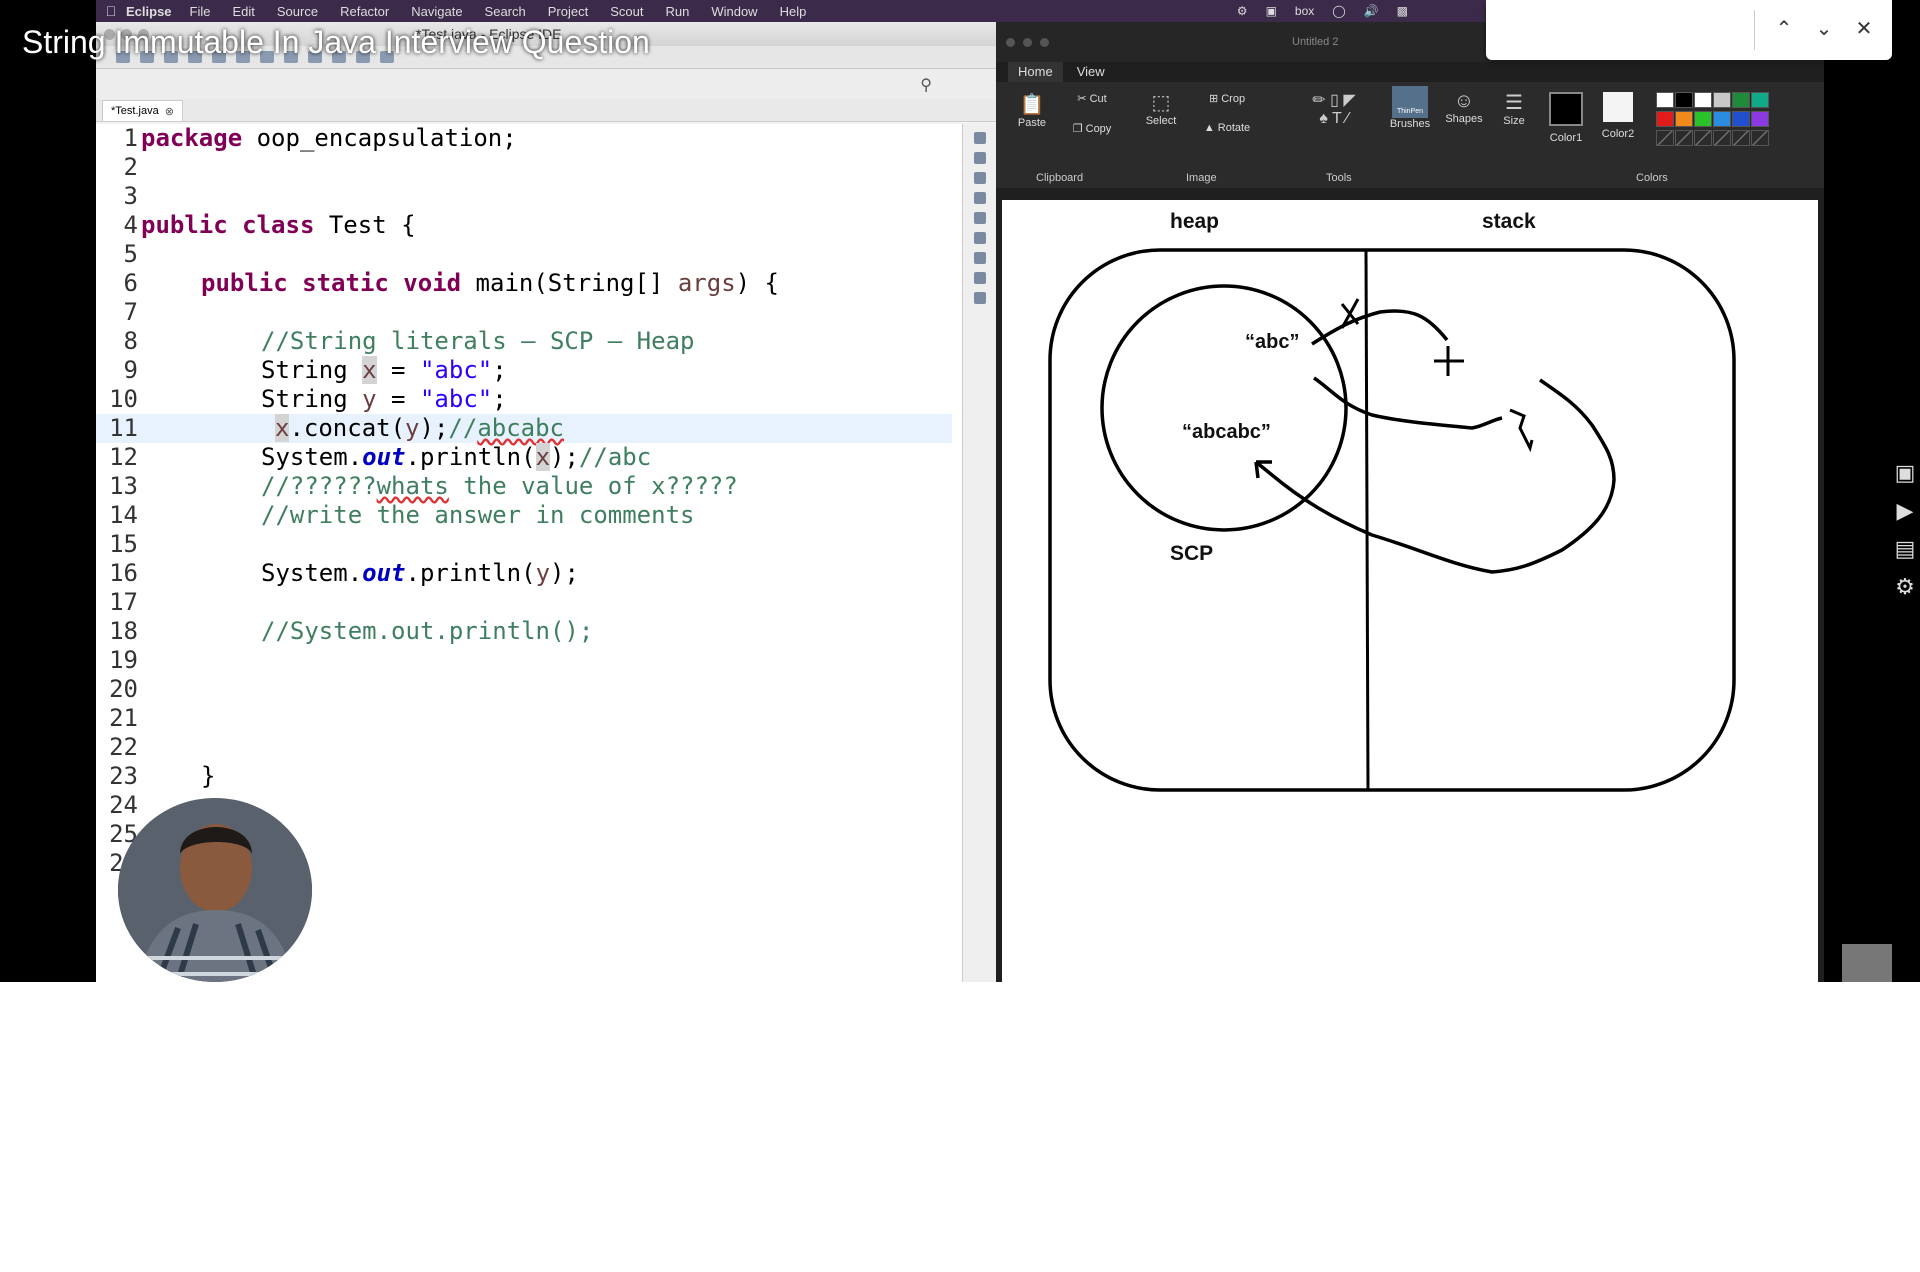 The width and height of the screenshot is (1920, 1272). Describe the element at coordinates (1864, 28) in the screenshot. I see `close-icon: ✕` at that location.